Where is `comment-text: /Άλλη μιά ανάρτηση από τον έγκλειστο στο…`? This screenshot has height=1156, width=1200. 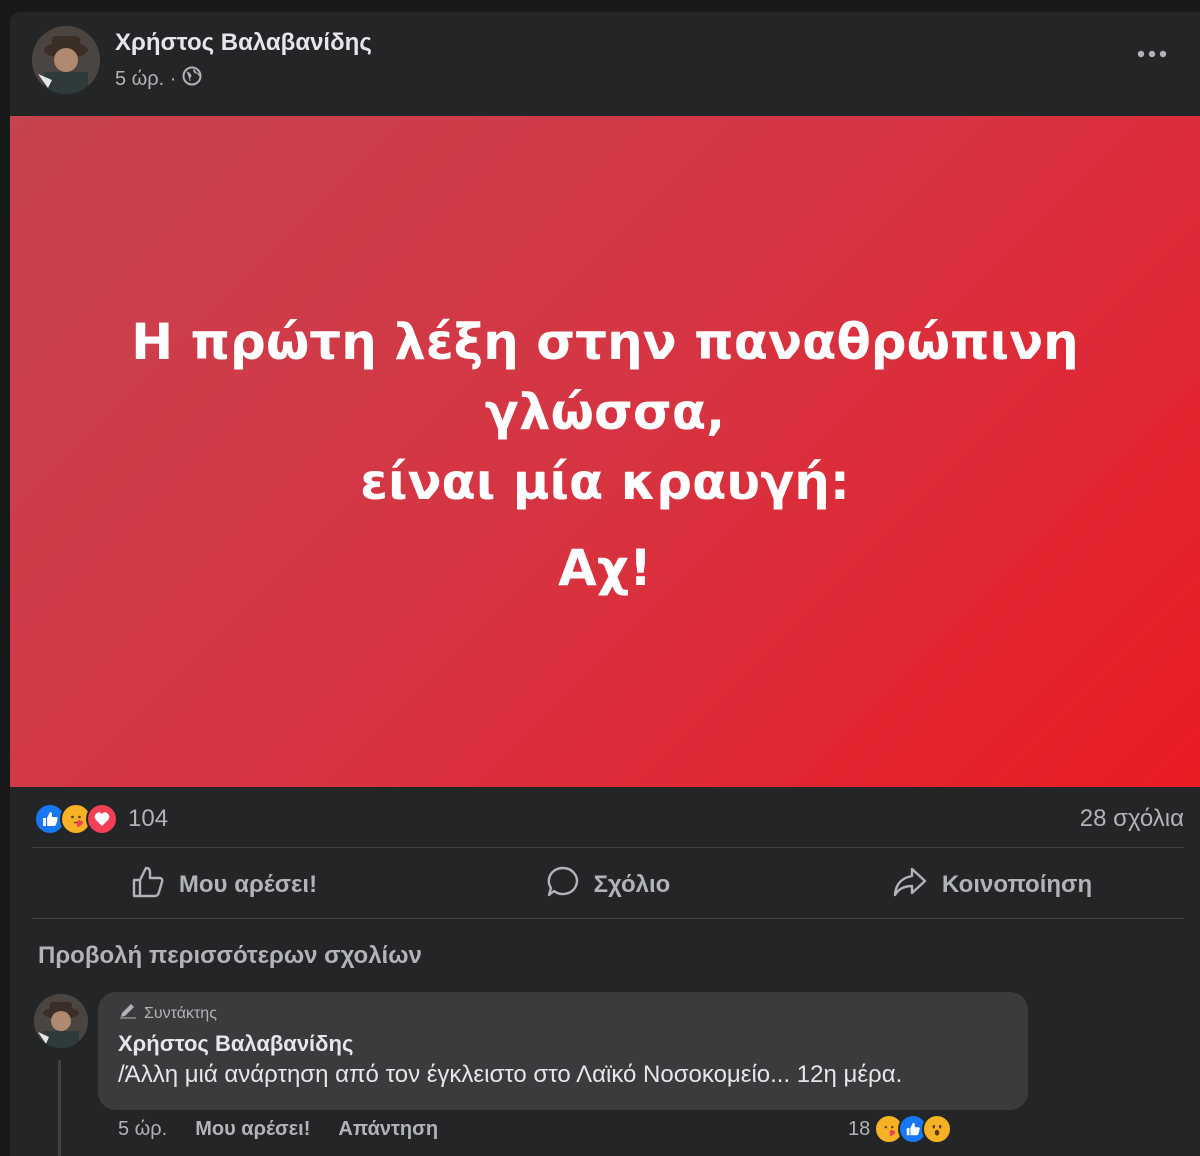 comment-text: /Άλλη μιά ανάρτηση από τον έγκλειστο στο… is located at coordinates (510, 1074).